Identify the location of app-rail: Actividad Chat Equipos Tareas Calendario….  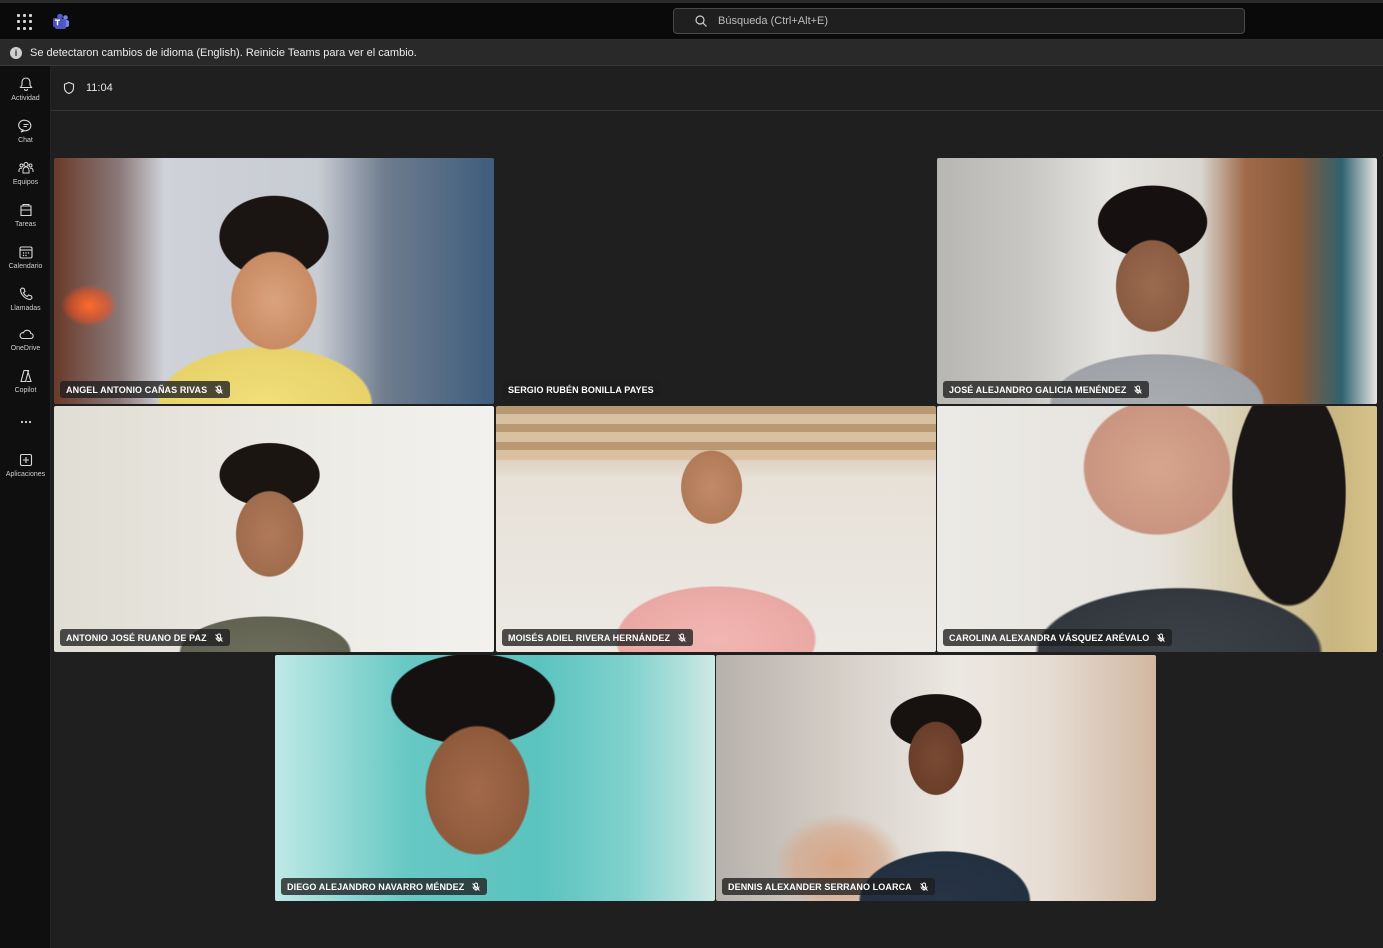
(25, 507).